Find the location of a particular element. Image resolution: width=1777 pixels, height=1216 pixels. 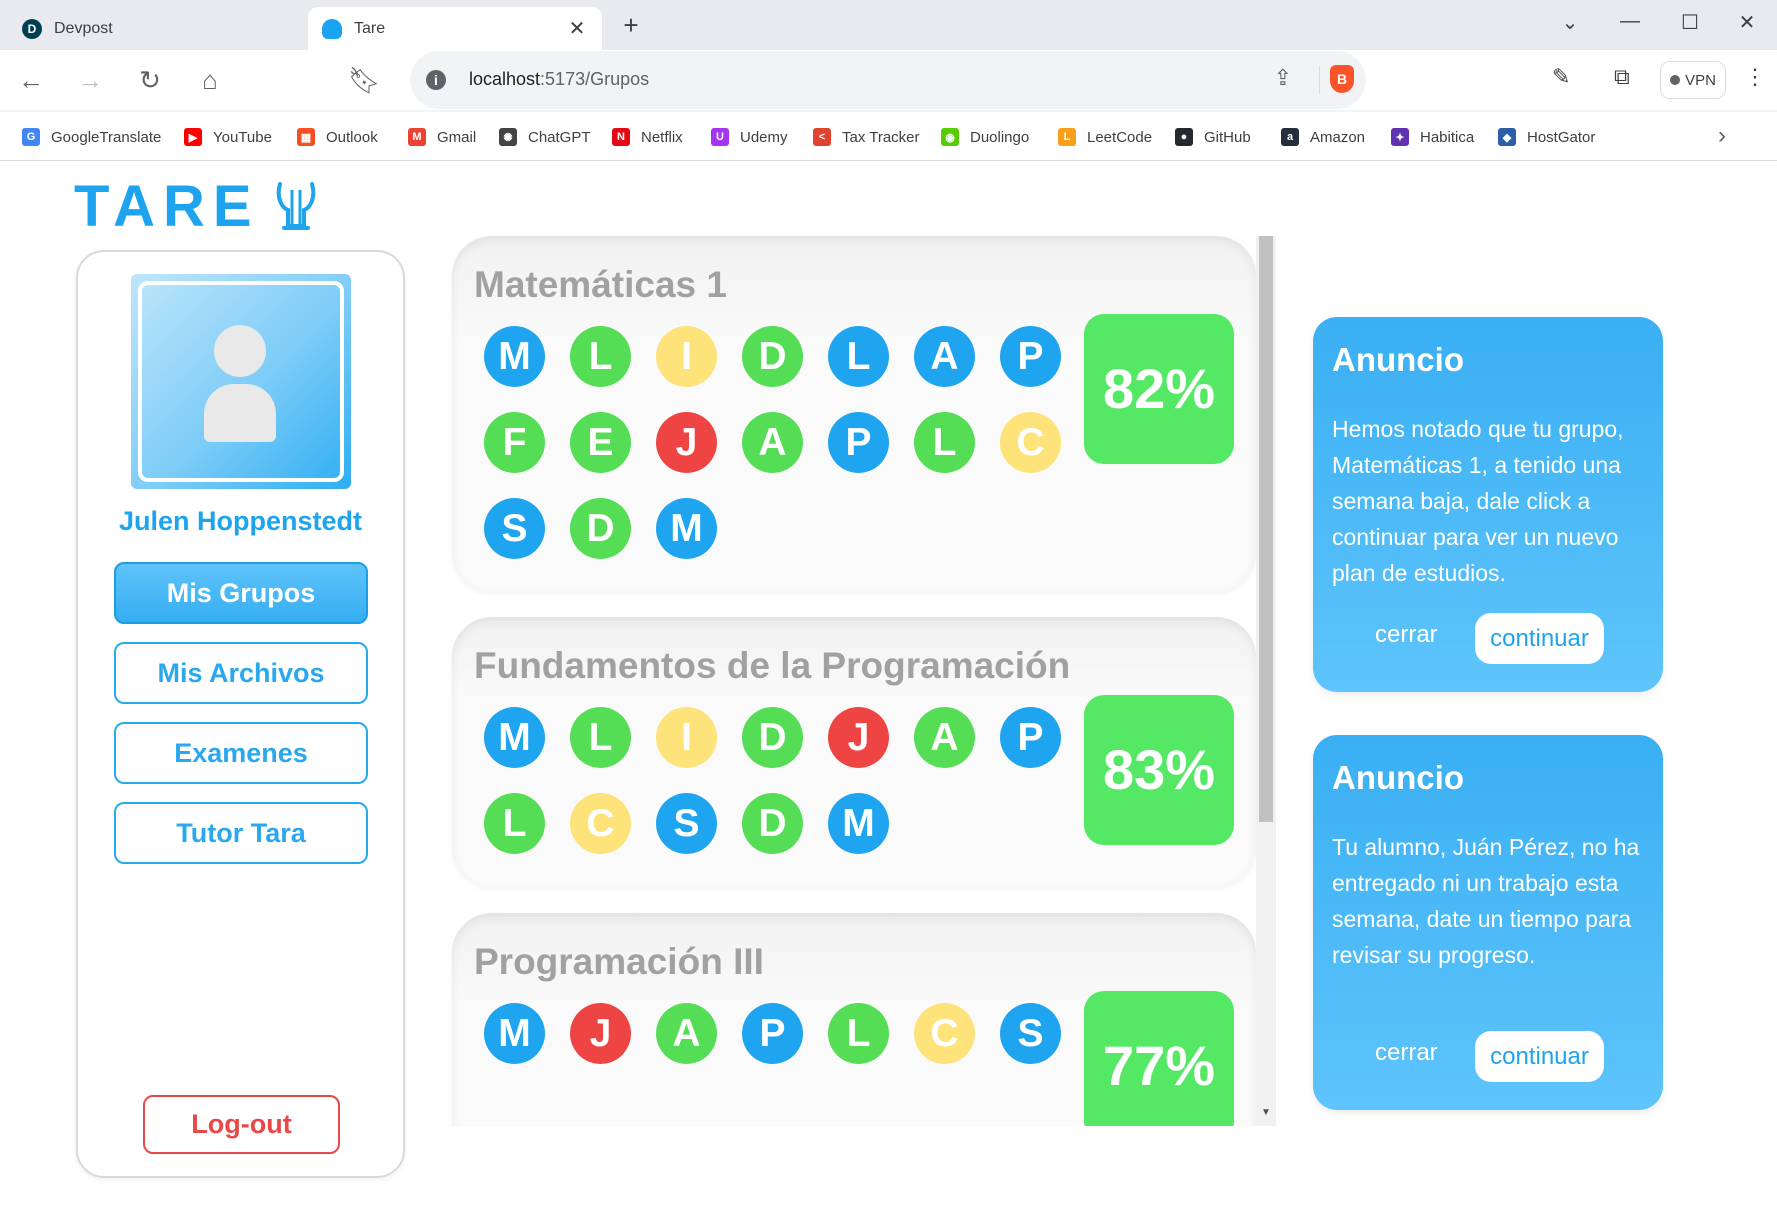

bookmark-item: ▦ Outlook is located at coordinates (337, 137).